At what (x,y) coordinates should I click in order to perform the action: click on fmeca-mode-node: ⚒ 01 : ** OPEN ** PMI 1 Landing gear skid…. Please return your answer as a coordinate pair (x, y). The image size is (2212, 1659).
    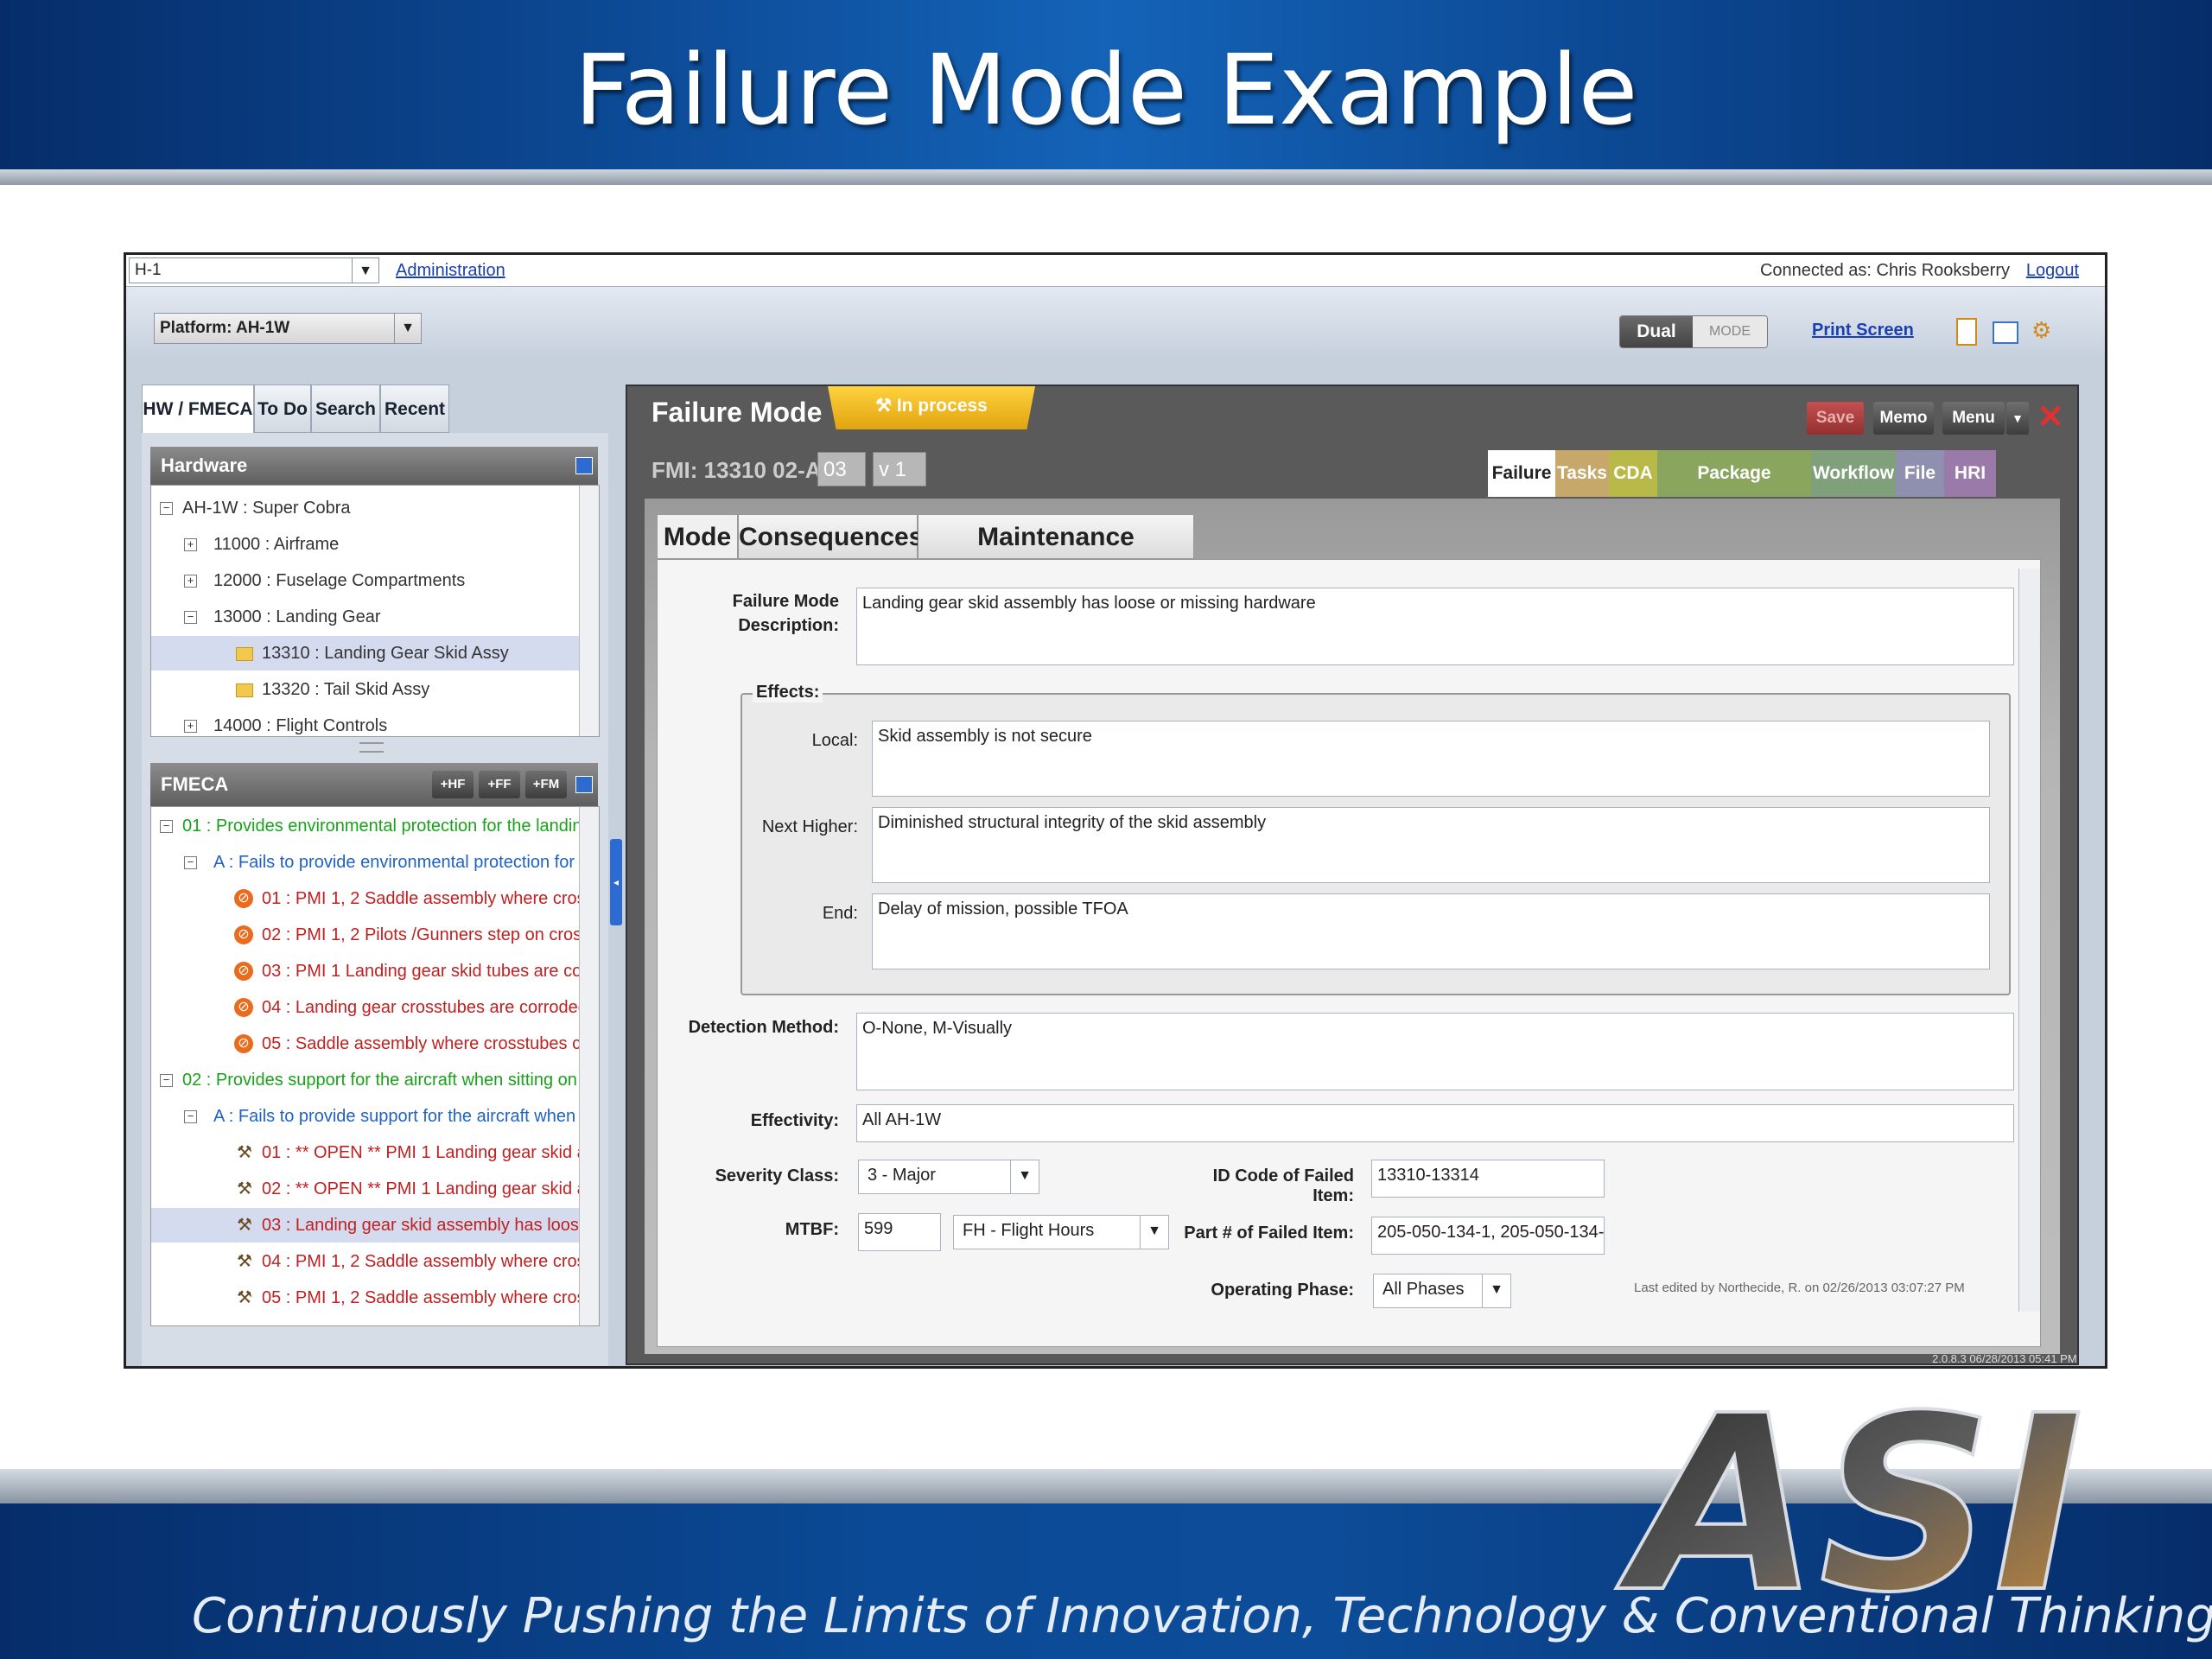
    Looking at the image, I should click on (375, 1152).